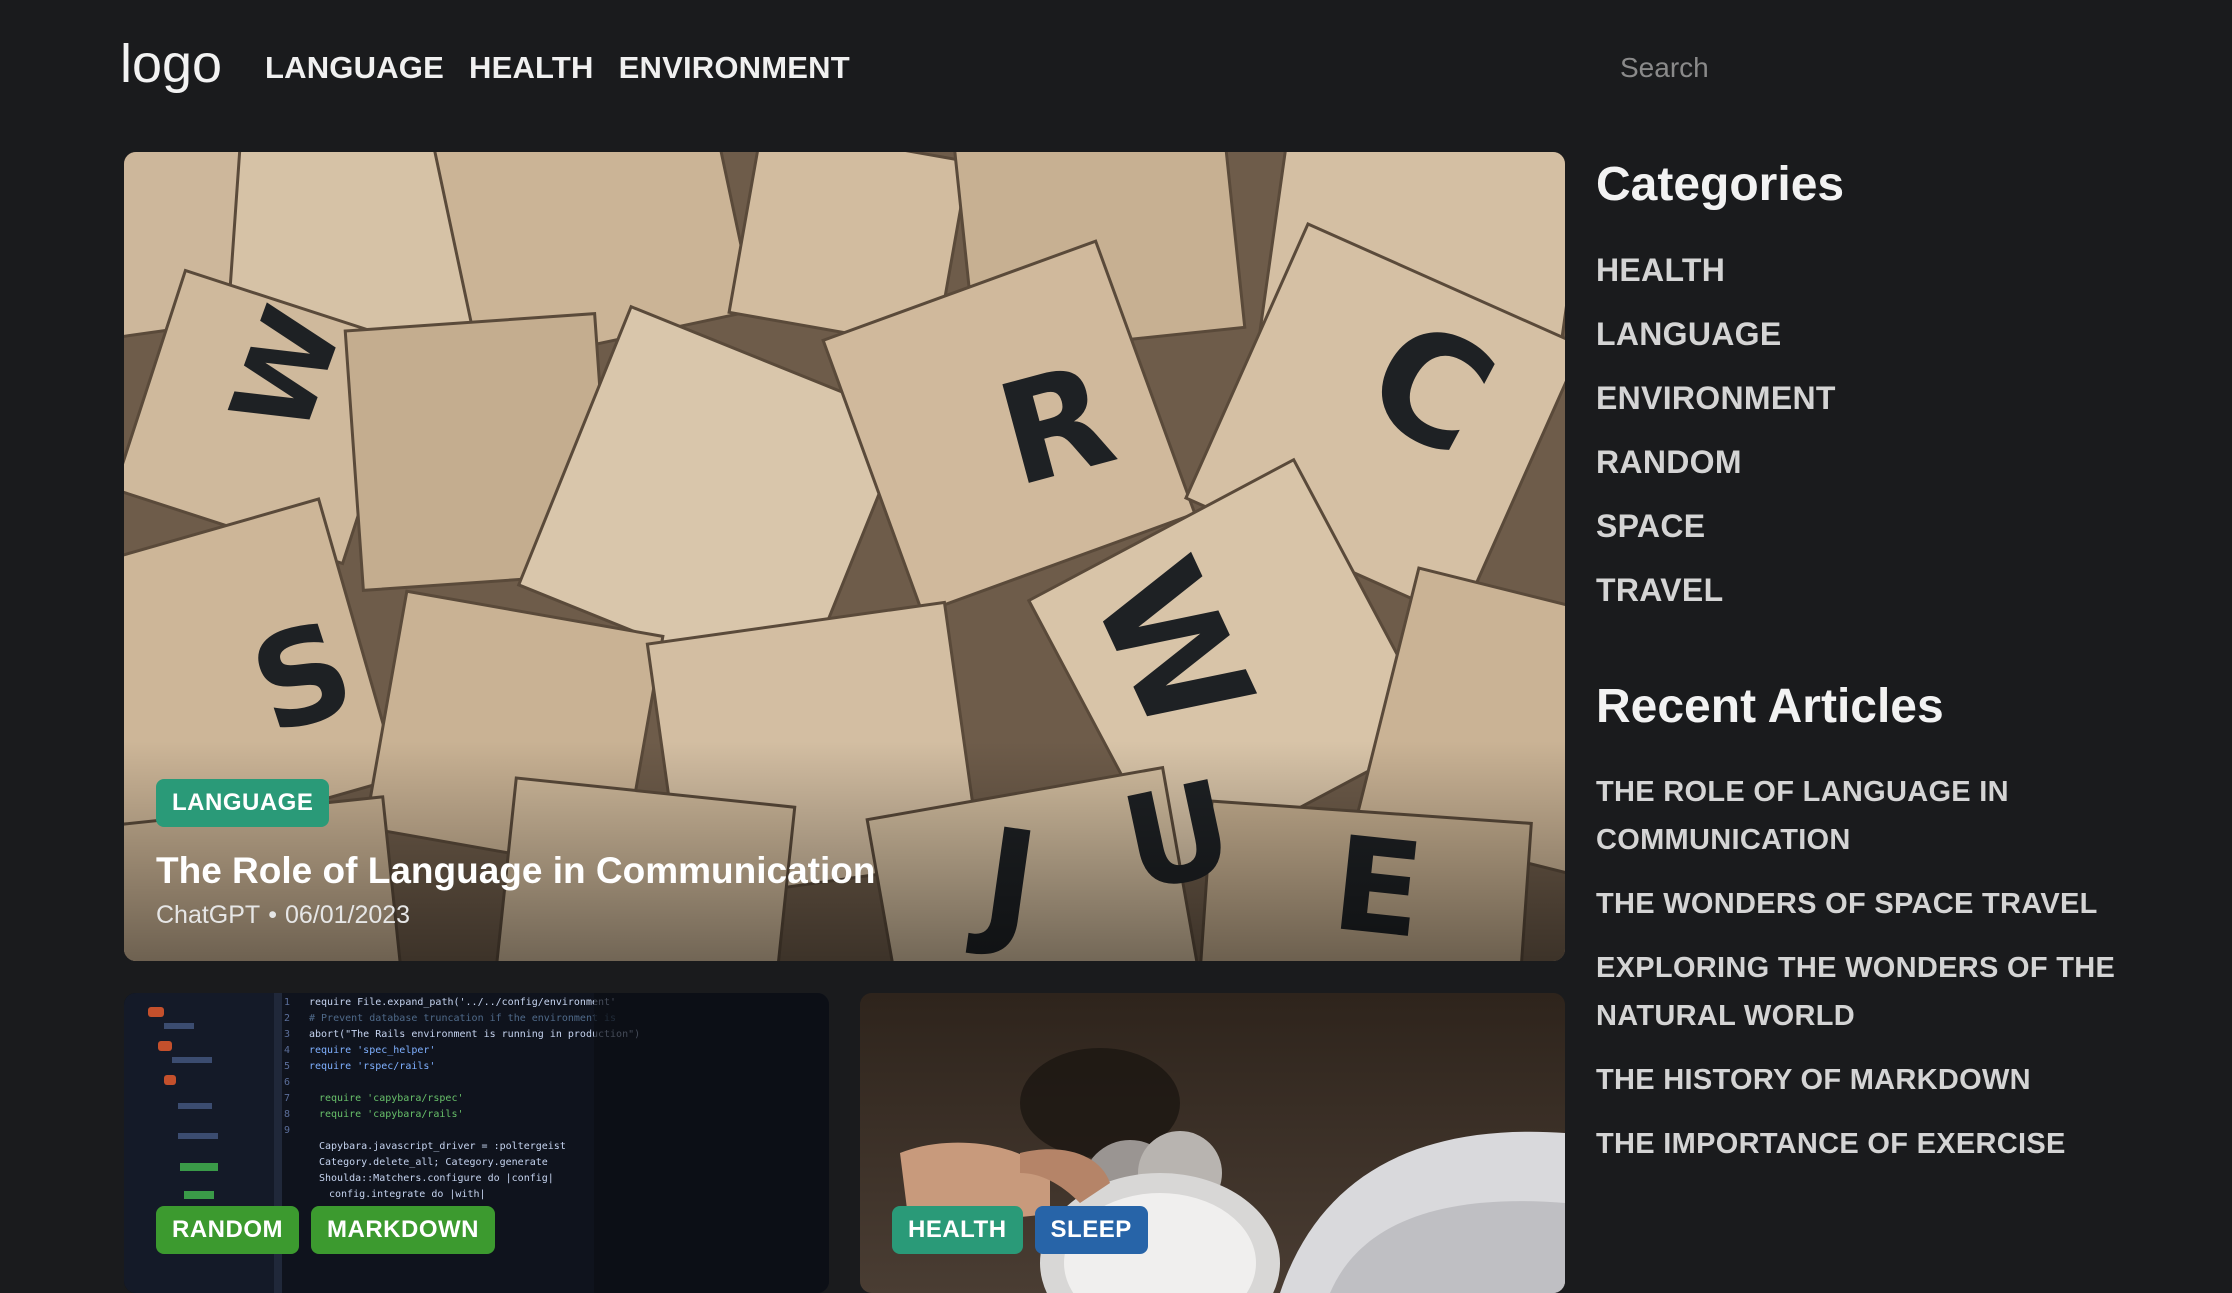 This screenshot has width=2232, height=1293. Describe the element at coordinates (372, 1066) in the screenshot. I see `svg-text: require 'rspec/rails'` at that location.